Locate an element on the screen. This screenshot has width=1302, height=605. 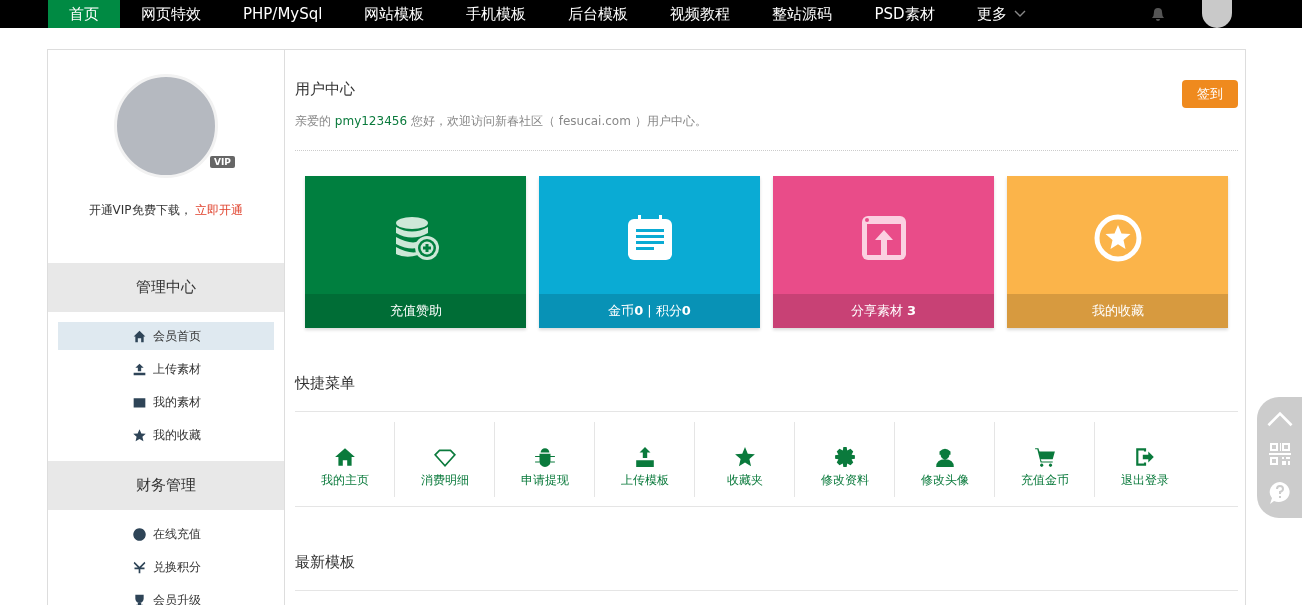
vip-promo-text: 开通VIP免费下载， is located at coordinates (140, 210).